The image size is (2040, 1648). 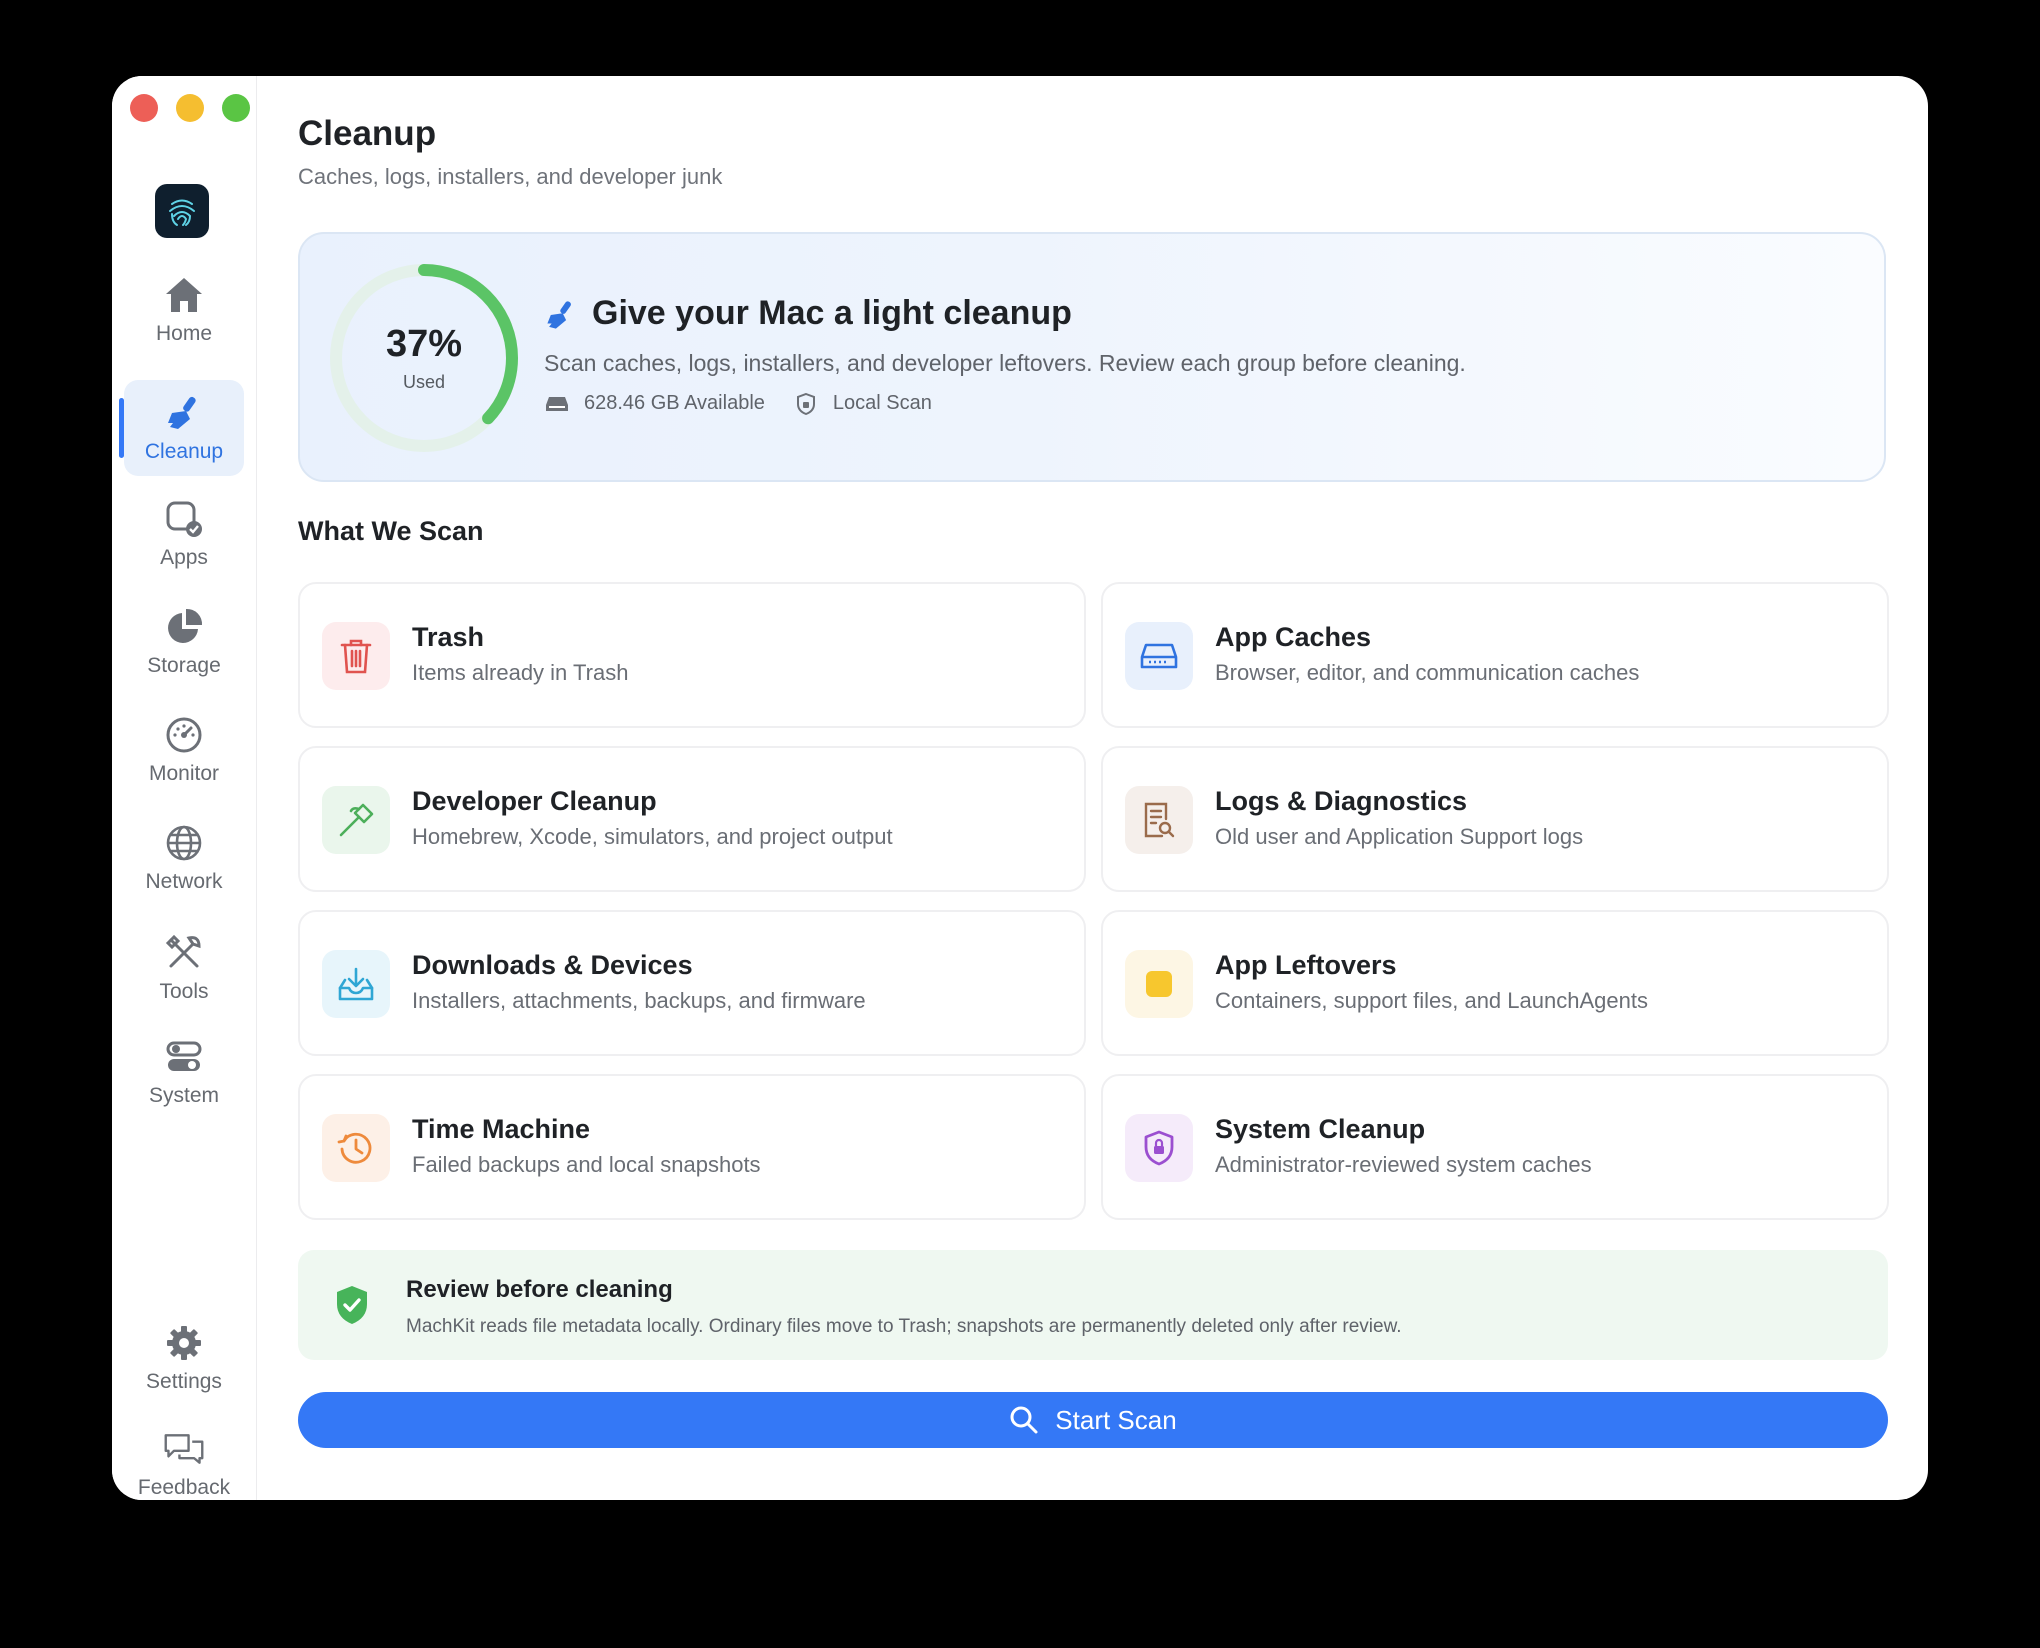 What do you see at coordinates (184, 295) in the screenshot?
I see `house-icon` at bounding box center [184, 295].